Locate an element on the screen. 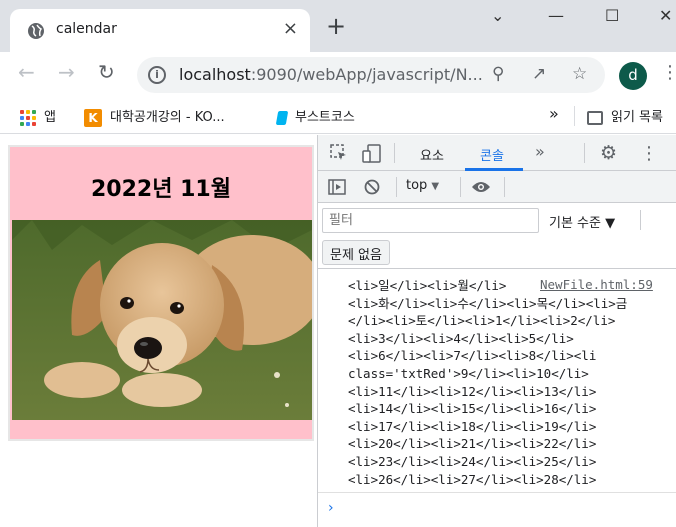 The image size is (676, 527). log-line: <li>20</li><li>21</li><li>22</li> is located at coordinates (472, 444).